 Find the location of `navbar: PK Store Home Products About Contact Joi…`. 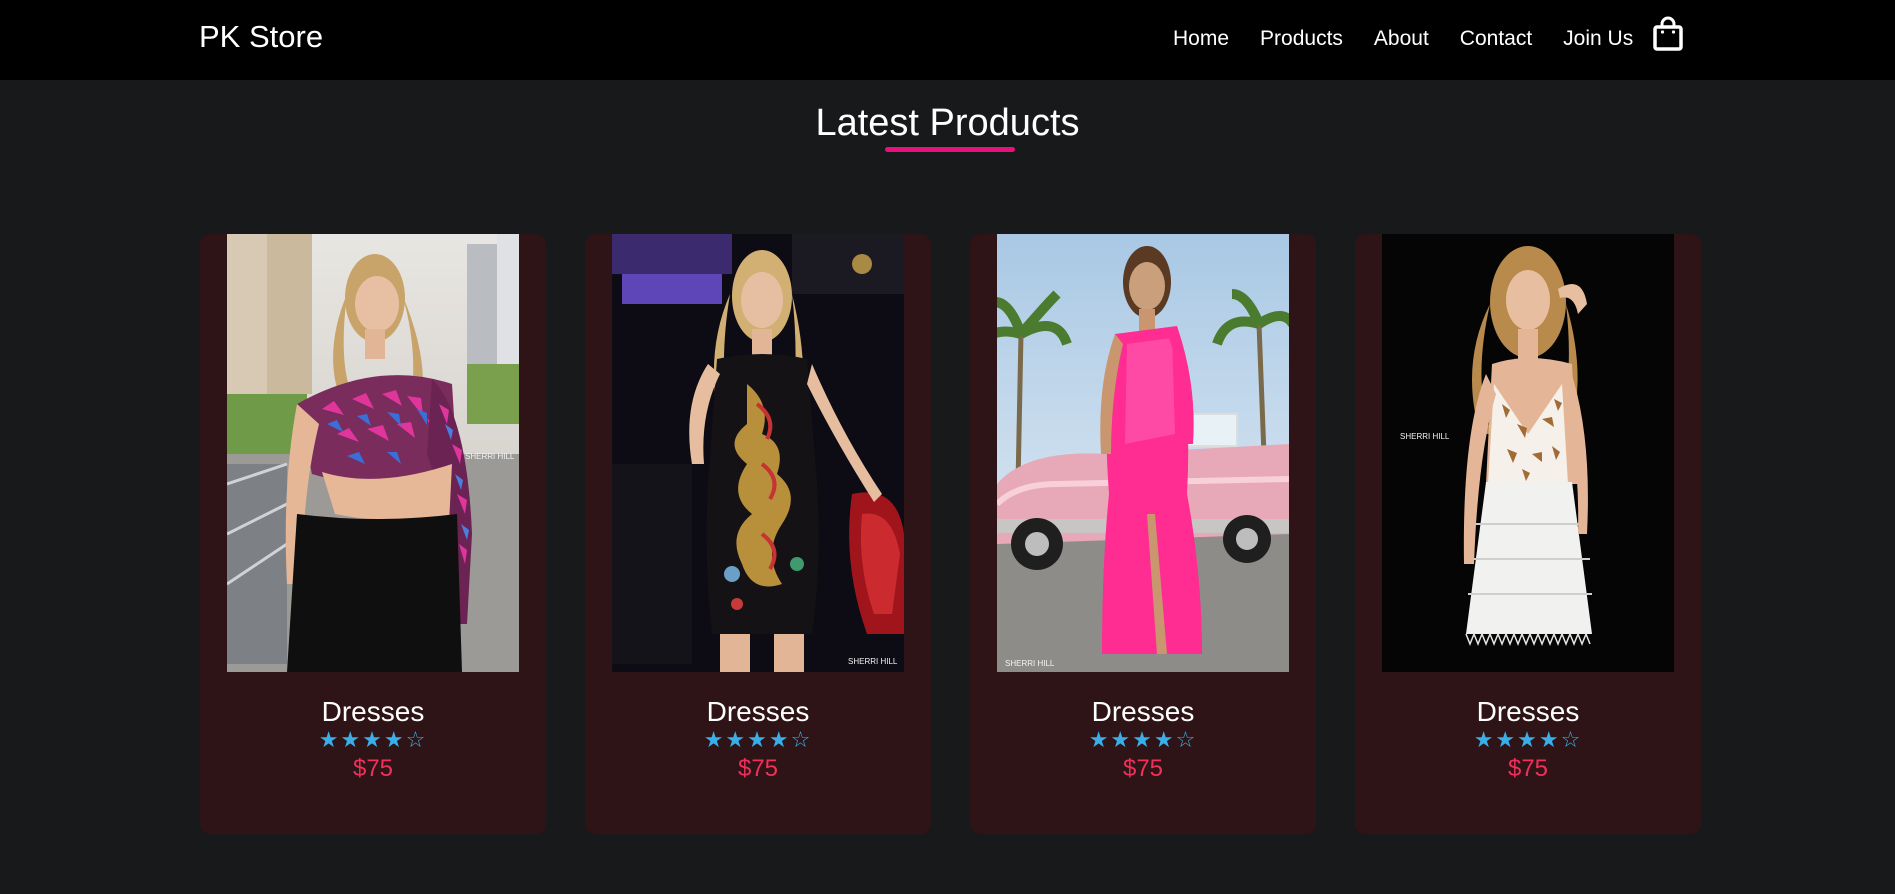

navbar: PK Store Home Products About Contact Joi… is located at coordinates (947, 40).